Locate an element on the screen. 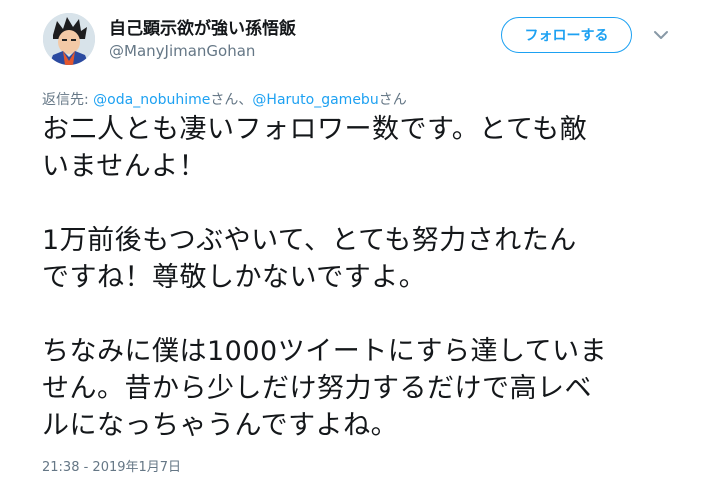  author-display-name: 自己顕示欲が強い孫悟飯 is located at coordinates (202, 26).